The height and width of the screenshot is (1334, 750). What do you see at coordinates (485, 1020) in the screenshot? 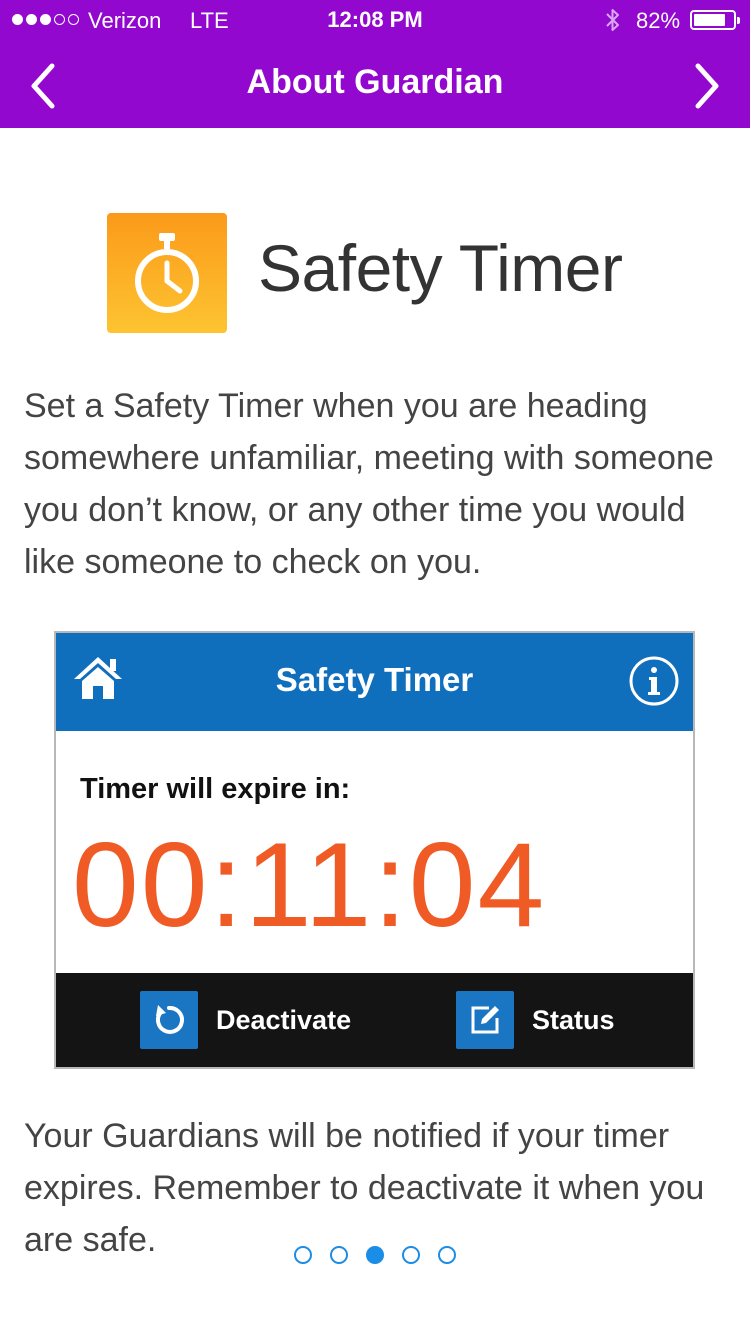
I see `edit-icon` at bounding box center [485, 1020].